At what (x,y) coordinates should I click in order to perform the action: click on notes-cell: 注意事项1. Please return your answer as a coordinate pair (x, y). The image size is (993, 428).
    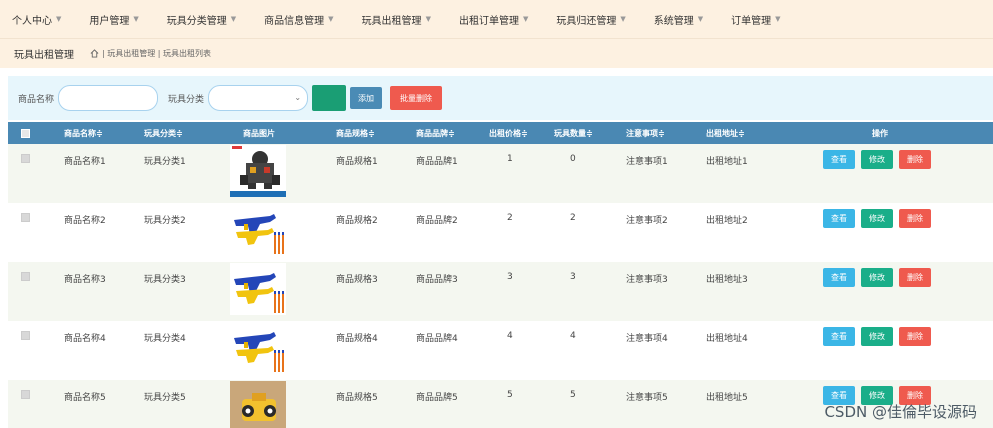
    Looking at the image, I should click on (647, 162).